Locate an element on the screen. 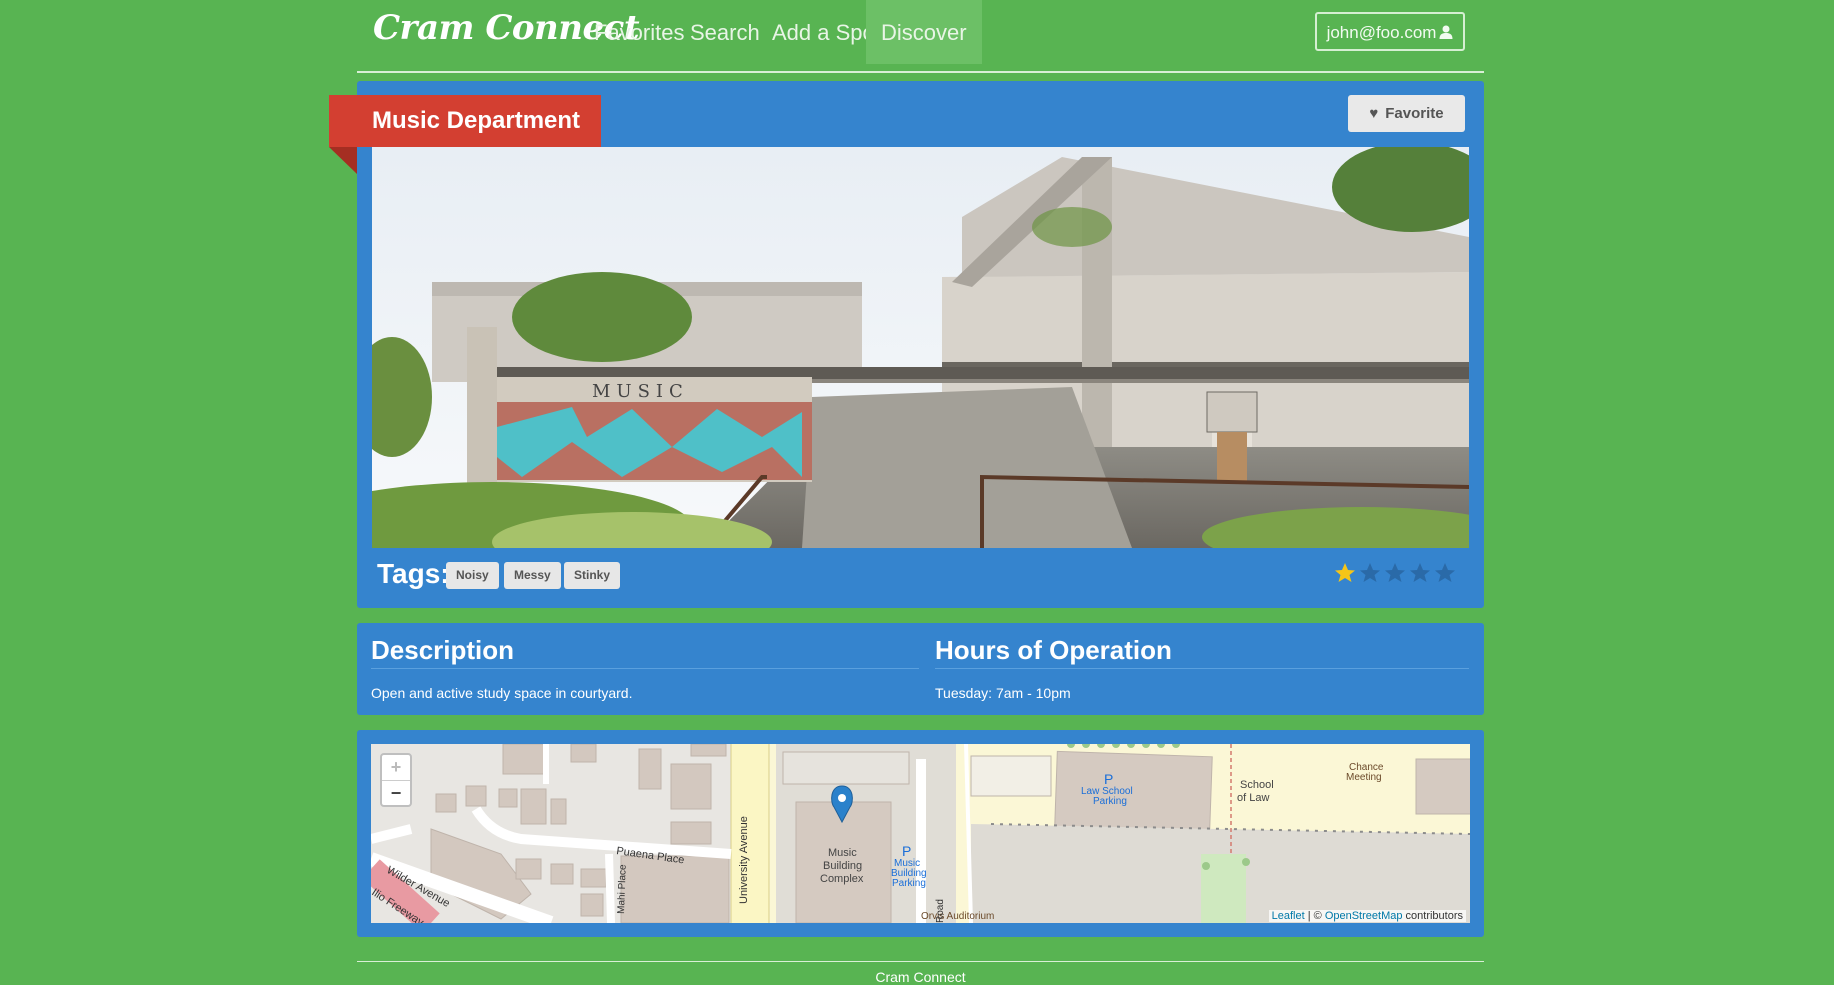  map-zoom-control: + − is located at coordinates (396, 780).